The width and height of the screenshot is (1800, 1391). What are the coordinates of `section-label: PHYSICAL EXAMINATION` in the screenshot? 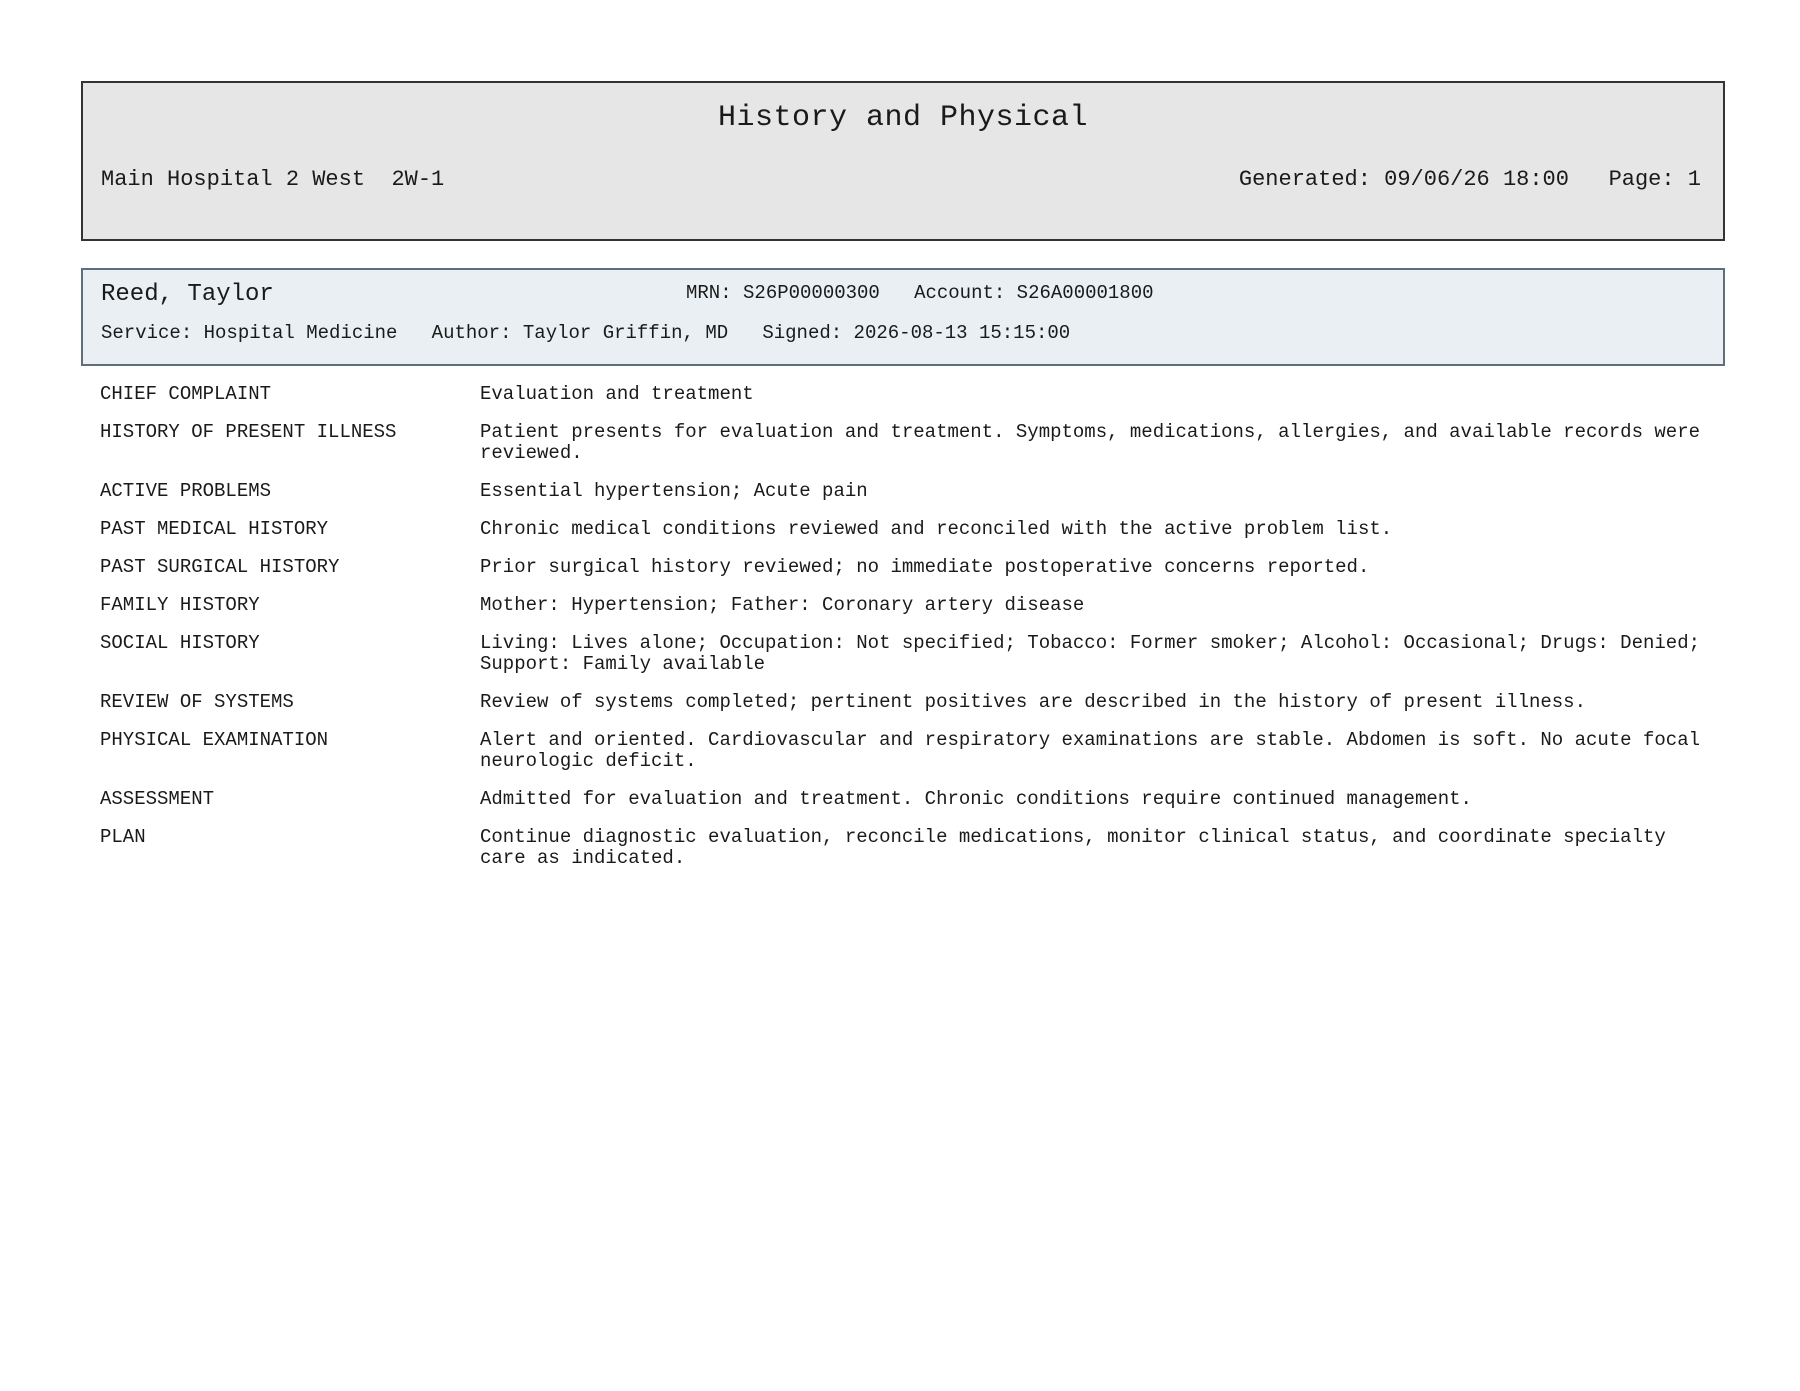 It's located at (214, 740).